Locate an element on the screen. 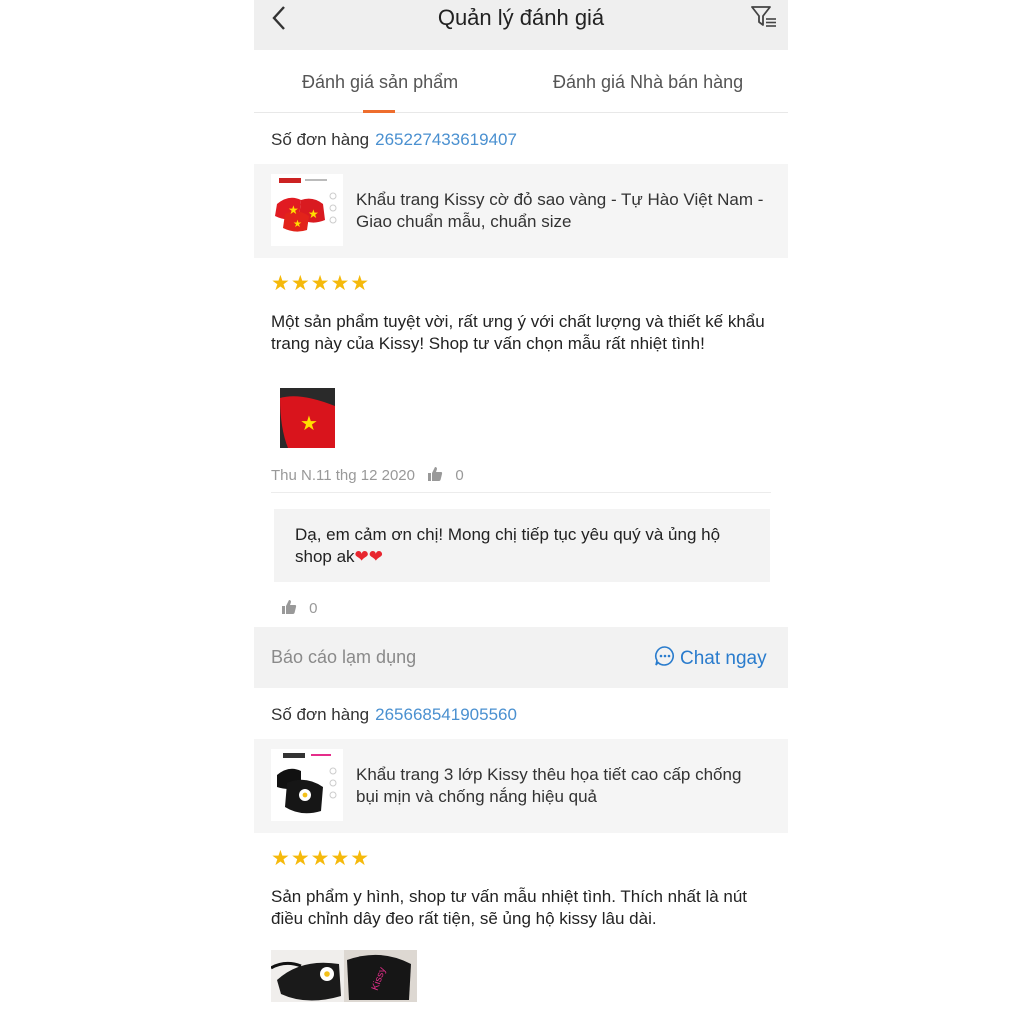 The image size is (1024, 1024). heart-emoji: ❤❤ is located at coordinates (369, 556).